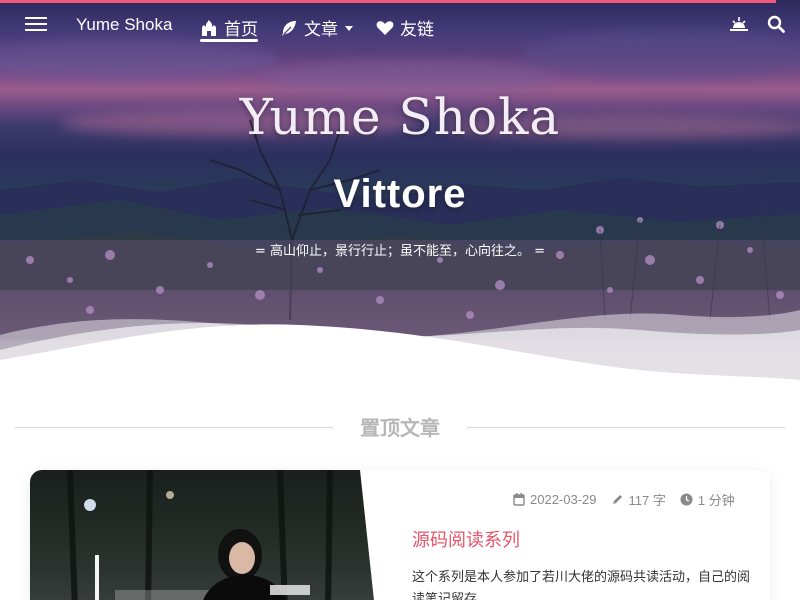 This screenshot has width=800, height=600. I want to click on hamburger-icon, so click(36, 24).